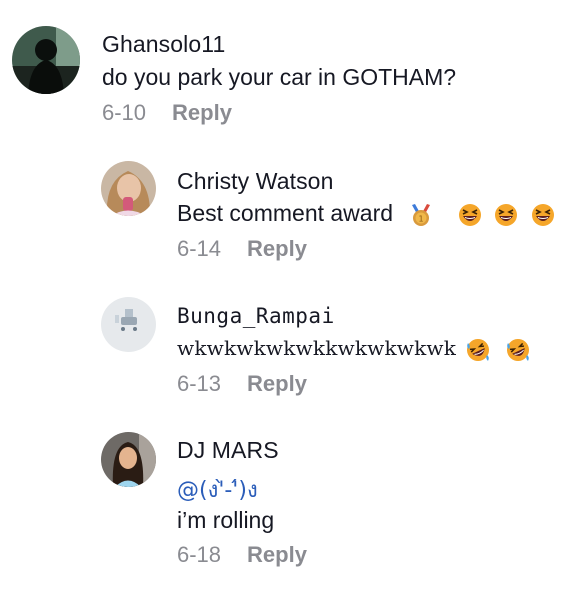 The height and width of the screenshot is (593, 571). What do you see at coordinates (421, 218) in the screenshot?
I see `svg-text: 1` at bounding box center [421, 218].